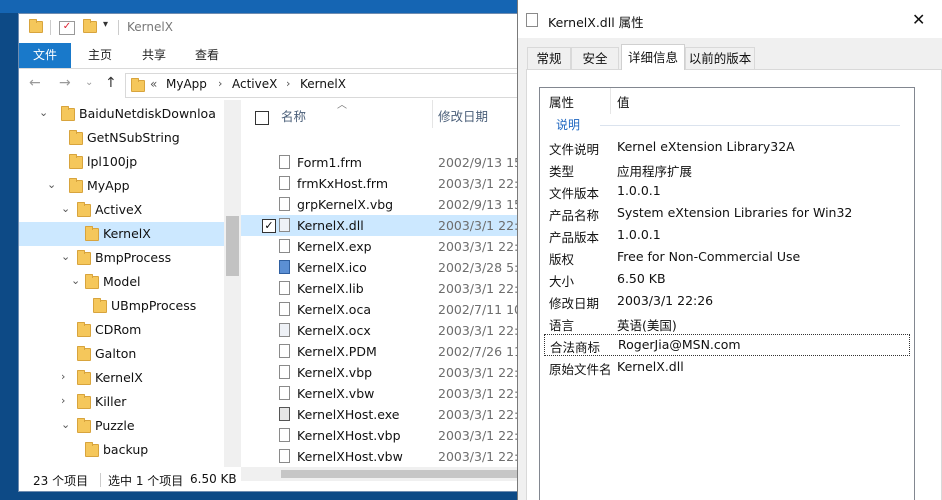  I want to click on tab-general: 常规, so click(549, 58).